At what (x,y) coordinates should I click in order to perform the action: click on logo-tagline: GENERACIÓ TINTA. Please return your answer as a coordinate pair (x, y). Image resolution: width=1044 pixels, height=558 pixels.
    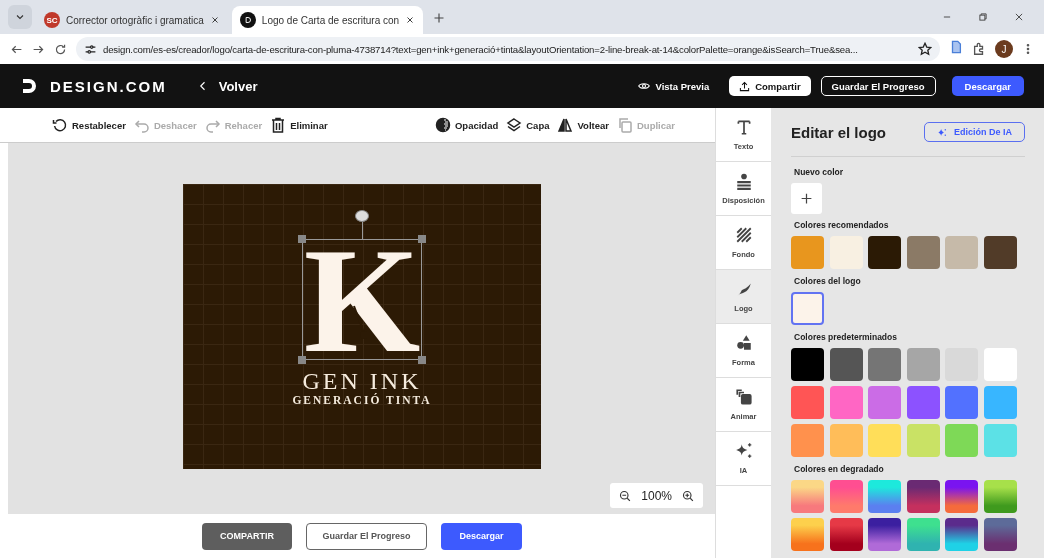
    Looking at the image, I should click on (362, 400).